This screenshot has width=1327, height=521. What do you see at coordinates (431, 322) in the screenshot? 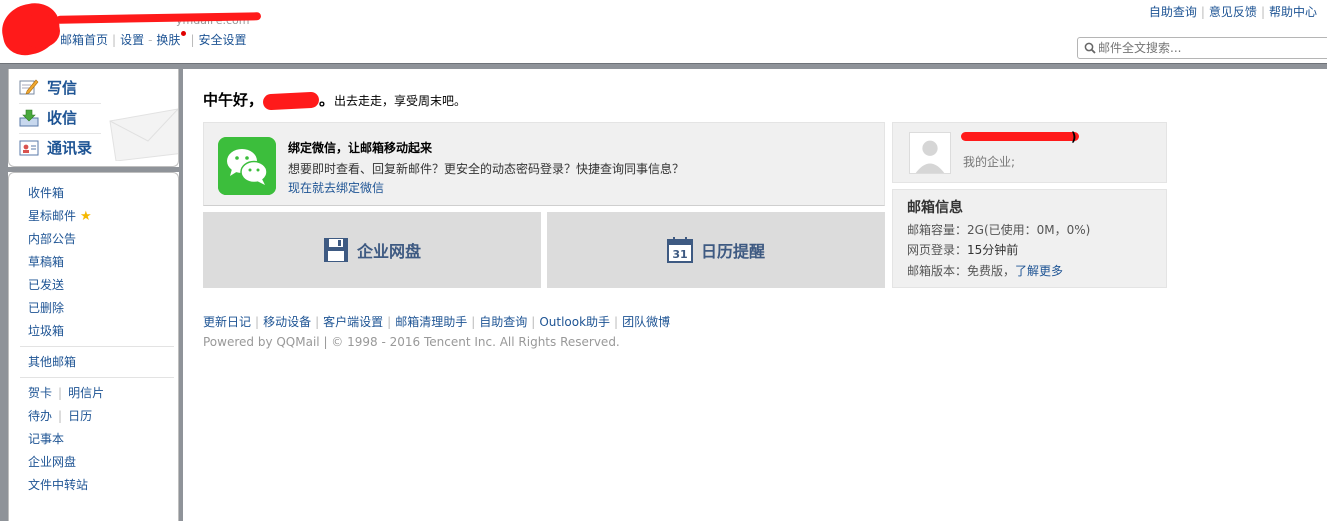
I see `footer-cleanup-assistant: 邮箱清理助手` at bounding box center [431, 322].